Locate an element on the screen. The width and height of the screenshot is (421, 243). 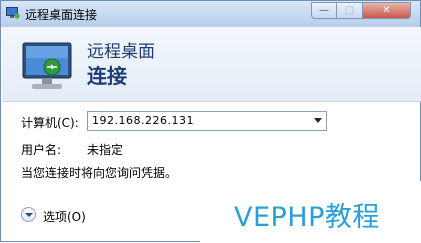
banner-line2: 连接 is located at coordinates (107, 76).